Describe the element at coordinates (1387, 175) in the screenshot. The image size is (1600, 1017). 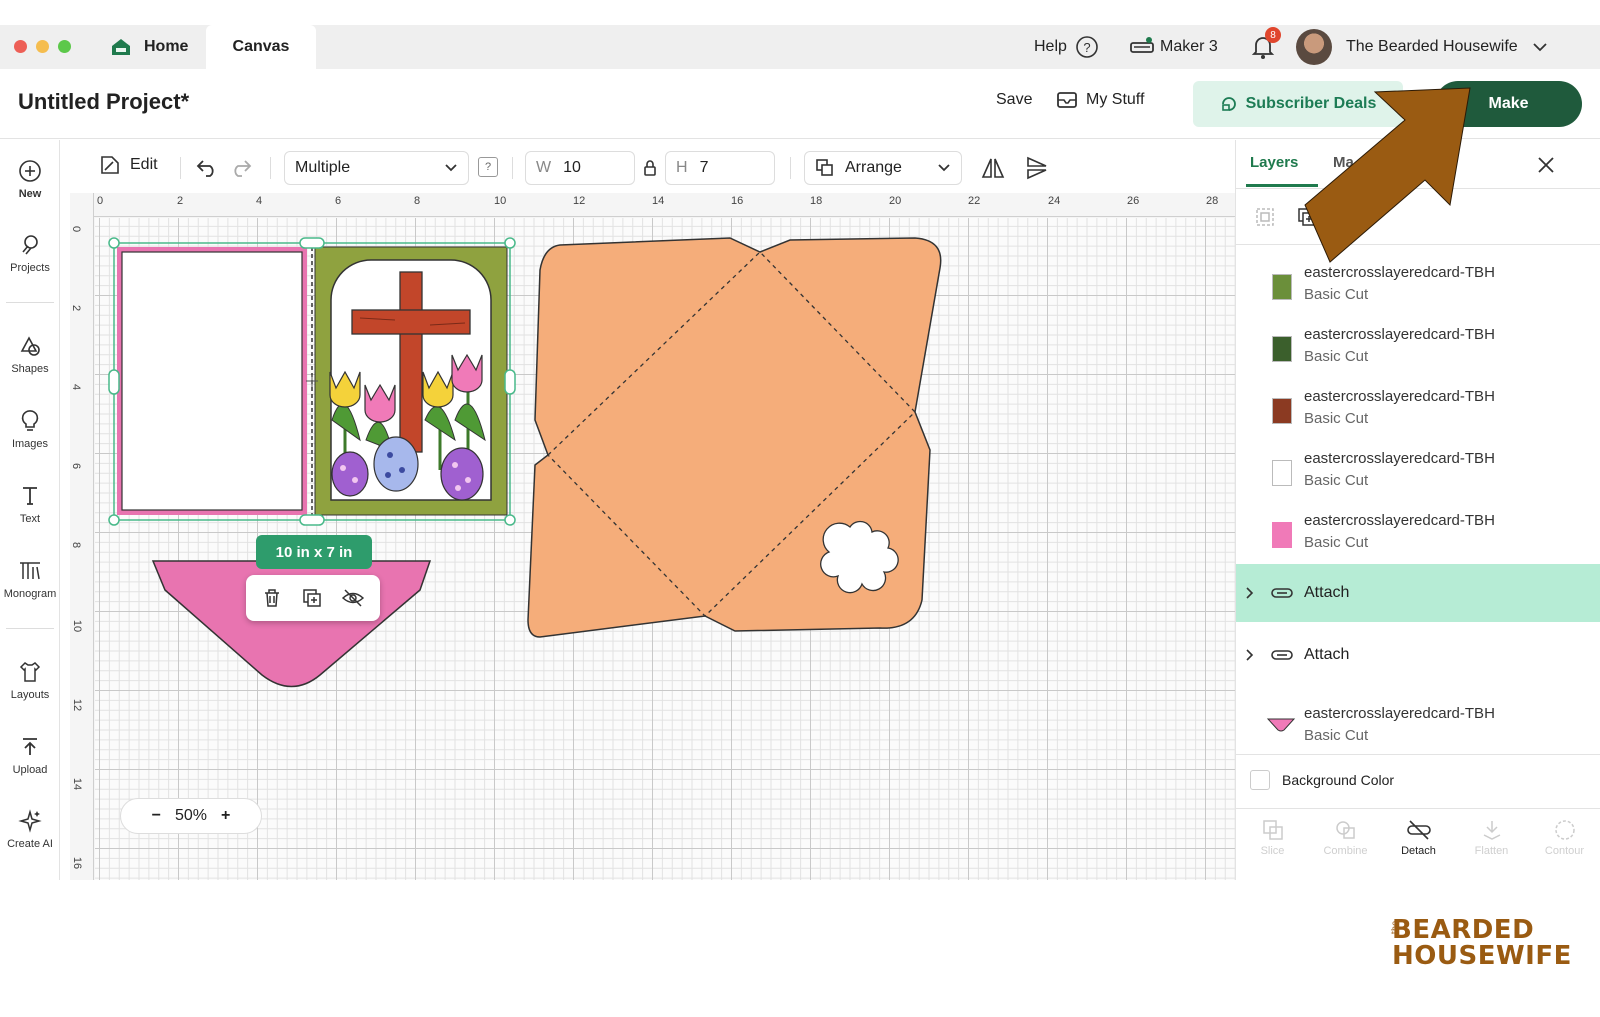
I see `arrow-annotation-icon` at that location.